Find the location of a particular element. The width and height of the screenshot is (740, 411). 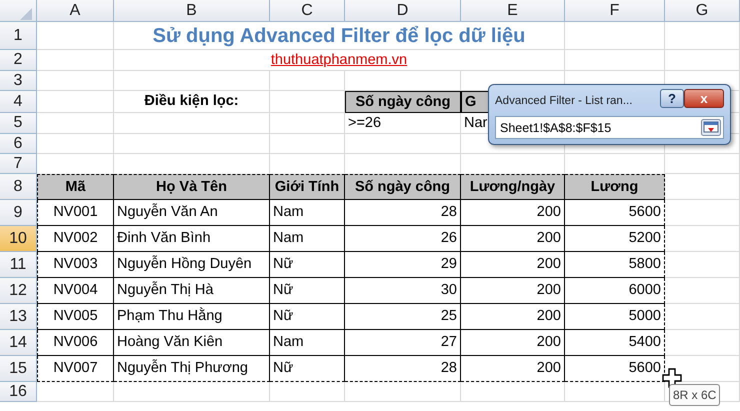

header-cell: Giới Tính is located at coordinates (307, 187).